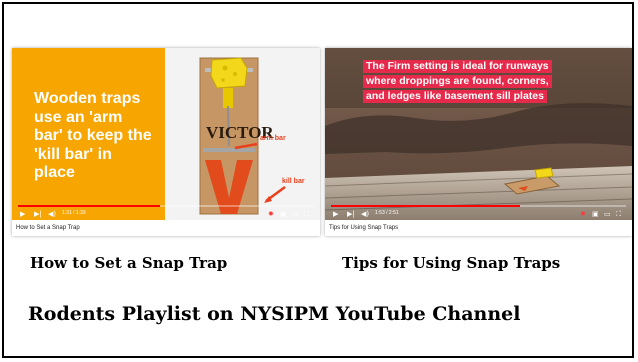 The image size is (638, 362). What do you see at coordinates (478, 228) in the screenshot?
I see `video-caption: Tips for Using Snap Traps` at bounding box center [478, 228].